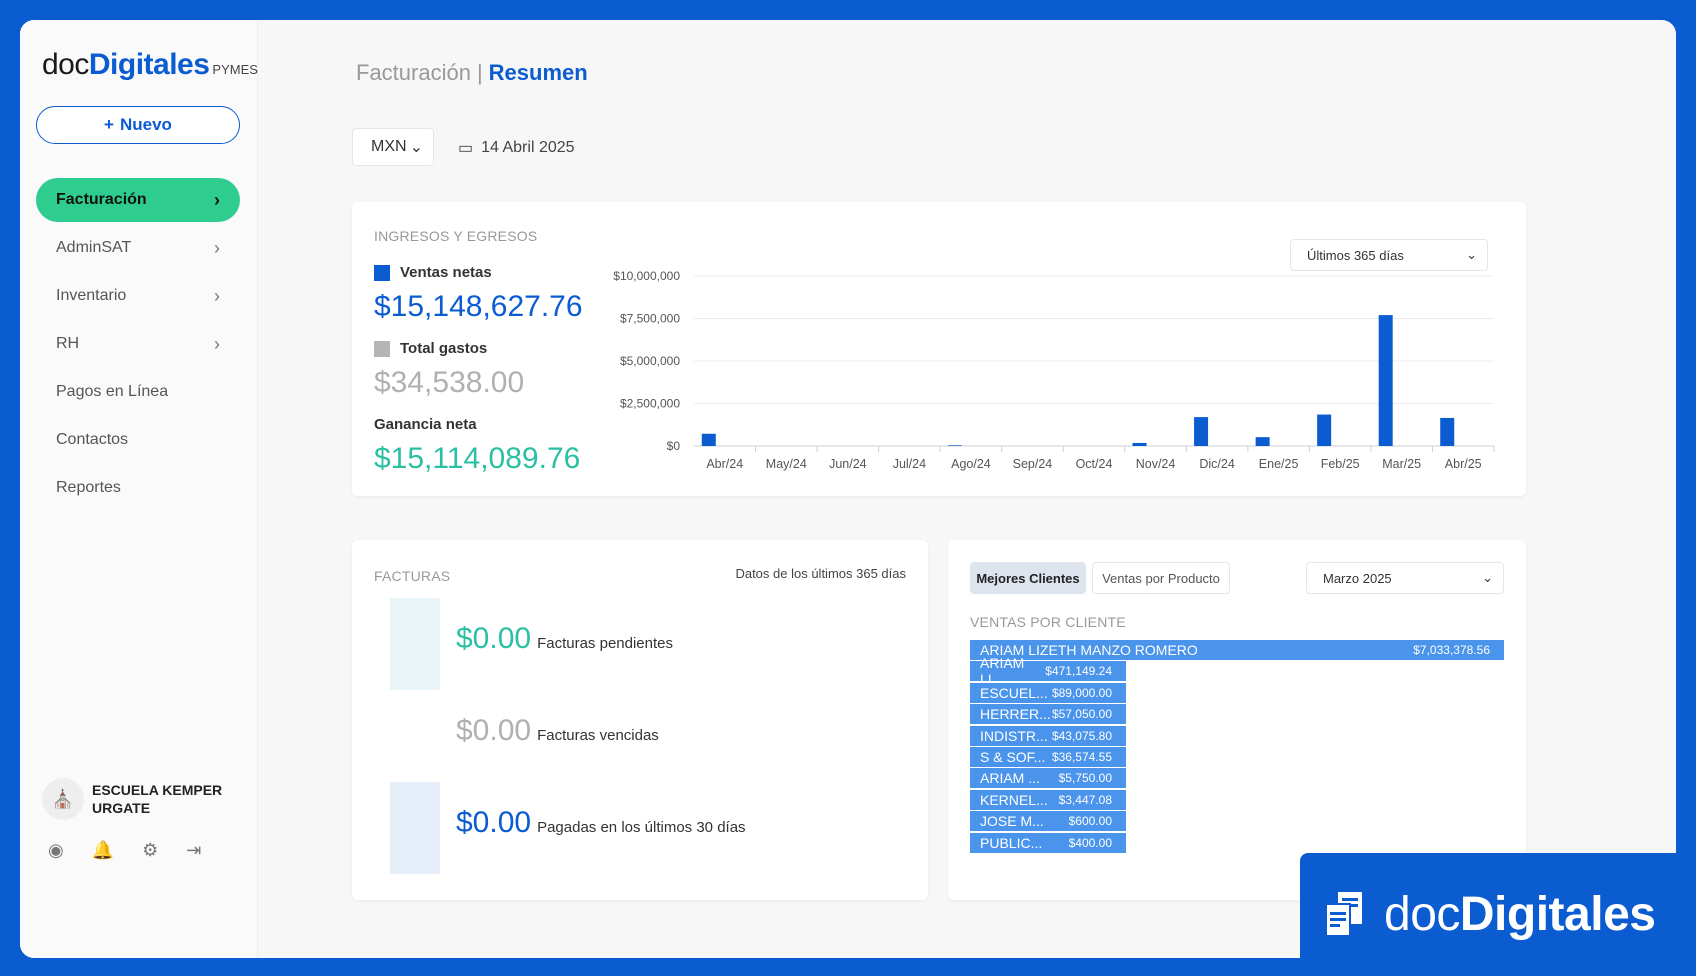 The width and height of the screenshot is (1696, 976). I want to click on logo-doc: doc, so click(65, 64).